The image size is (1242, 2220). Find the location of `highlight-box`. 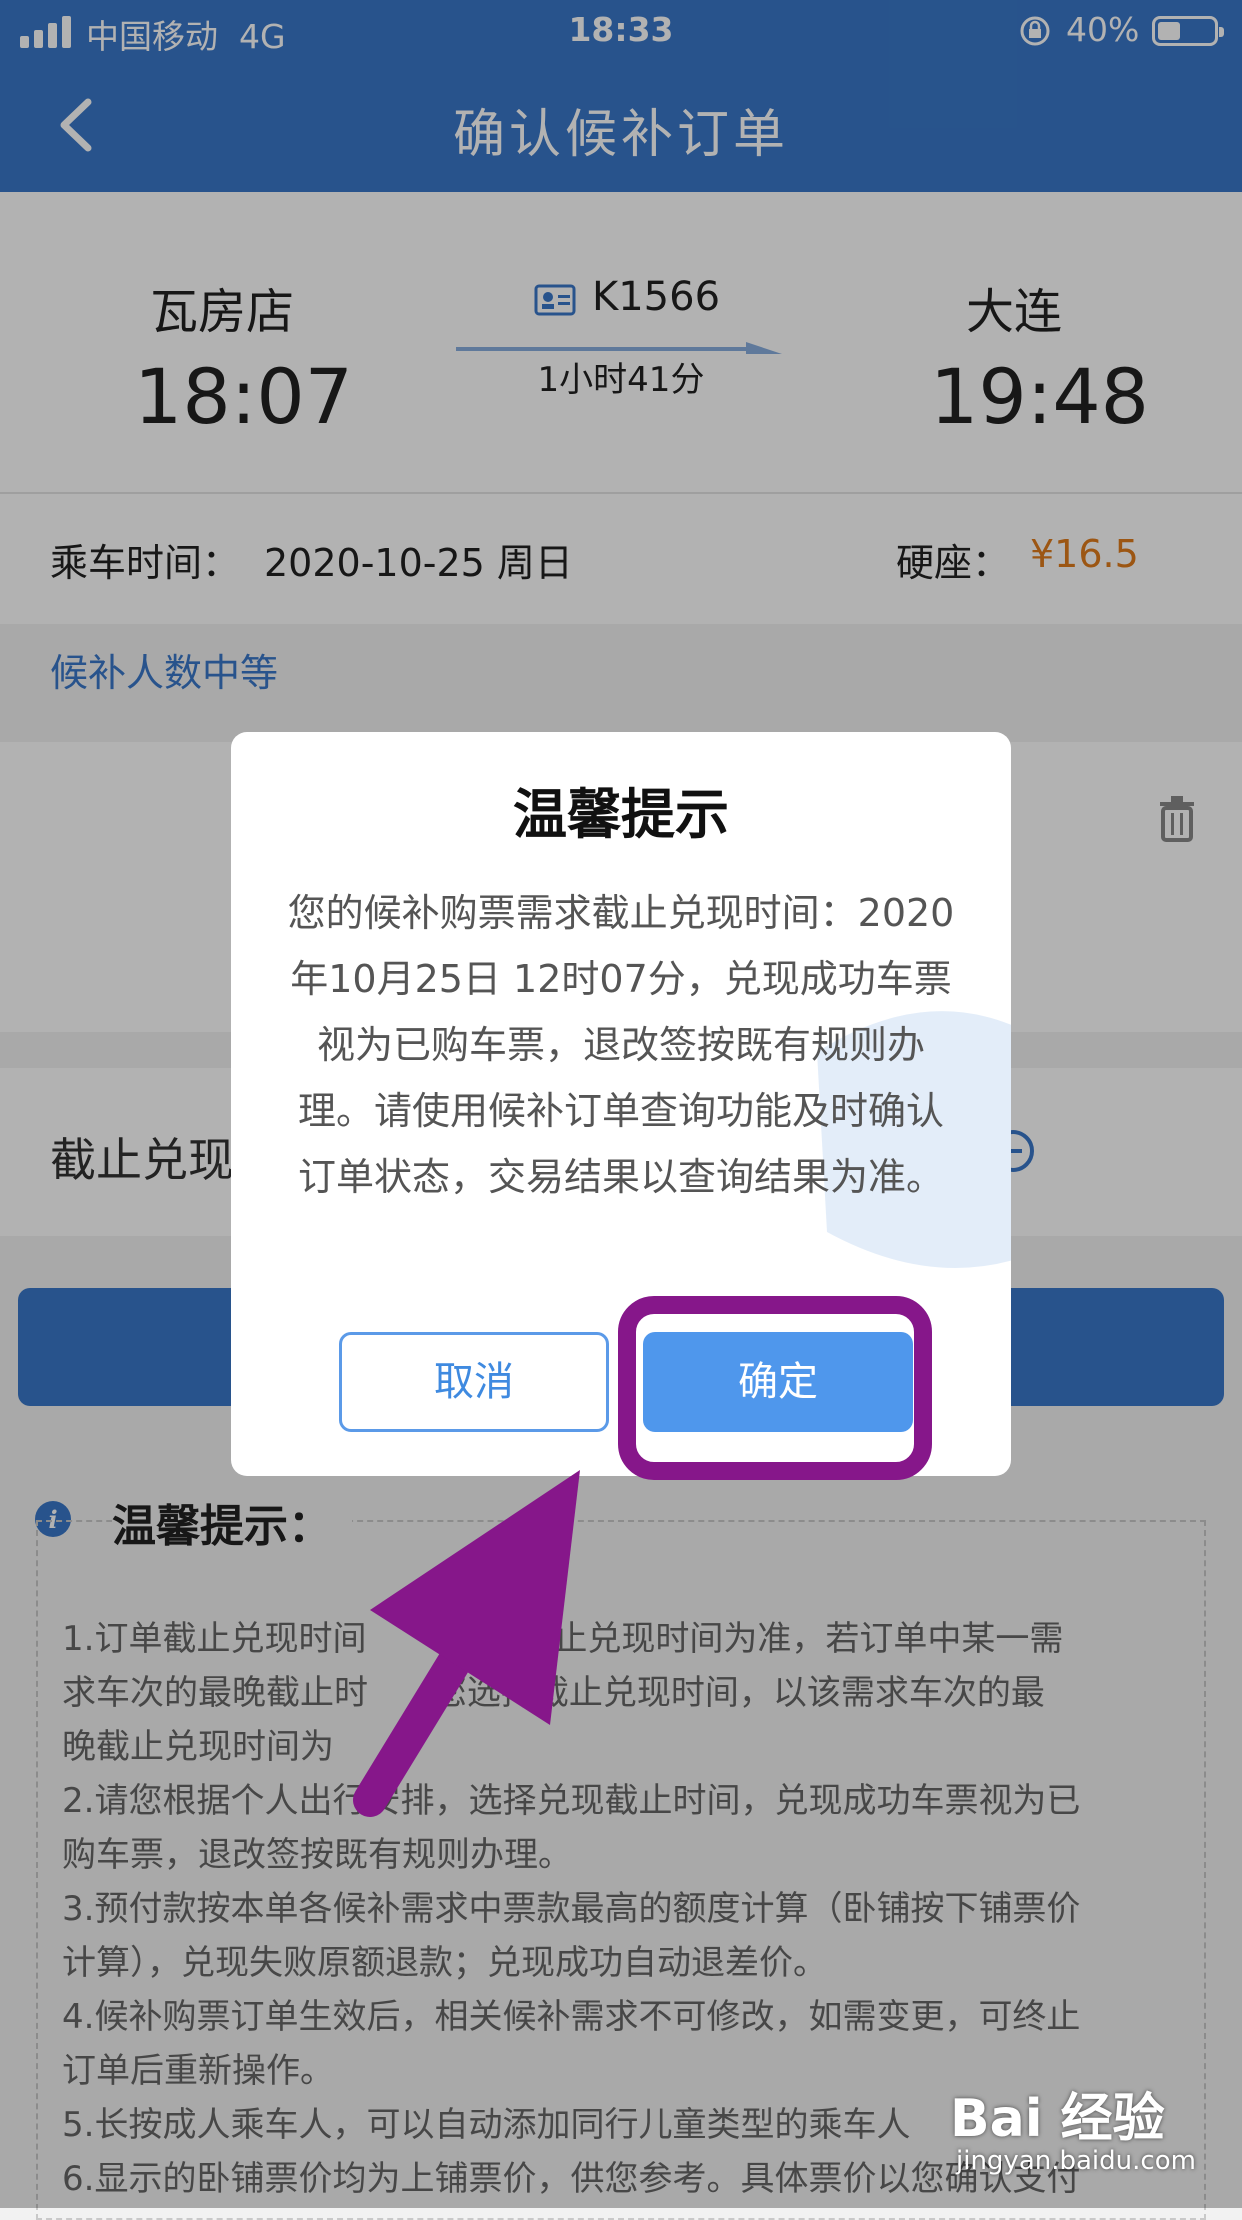

highlight-box is located at coordinates (775, 1388).